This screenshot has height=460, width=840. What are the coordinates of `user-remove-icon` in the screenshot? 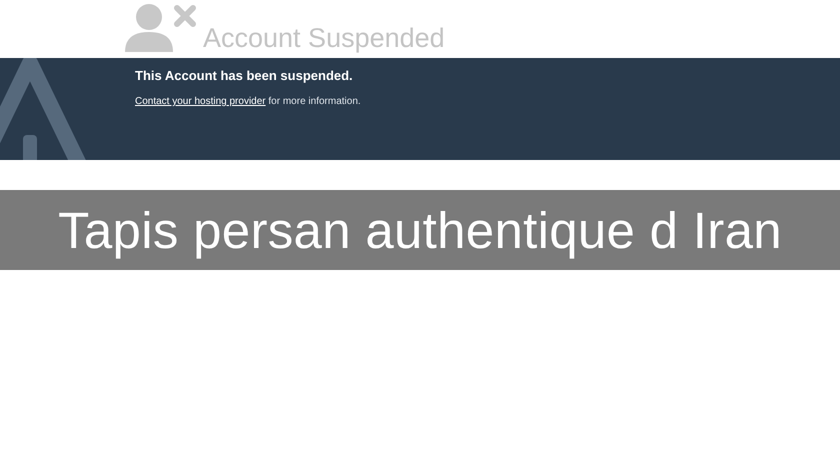 It's located at (161, 27).